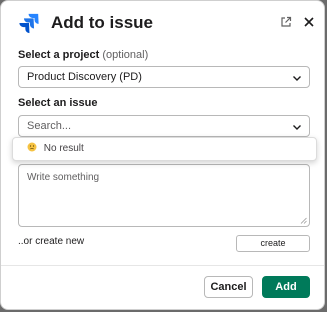 Image resolution: width=327 pixels, height=312 pixels. Describe the element at coordinates (125, 55) in the screenshot. I see `optional-hint: (optional)` at that location.